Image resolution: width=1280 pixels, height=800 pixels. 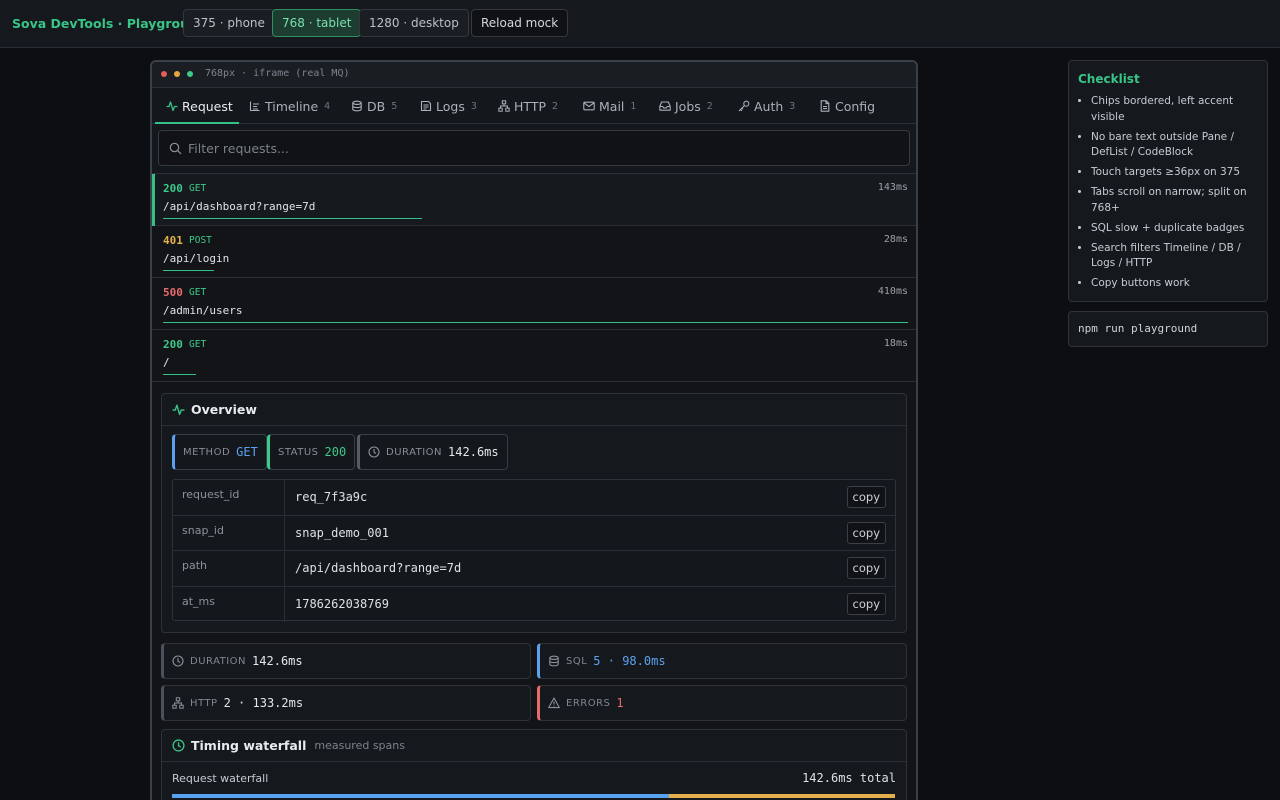 What do you see at coordinates (534, 252) in the screenshot?
I see `request-row: 401 POST /api/login 28ms` at bounding box center [534, 252].